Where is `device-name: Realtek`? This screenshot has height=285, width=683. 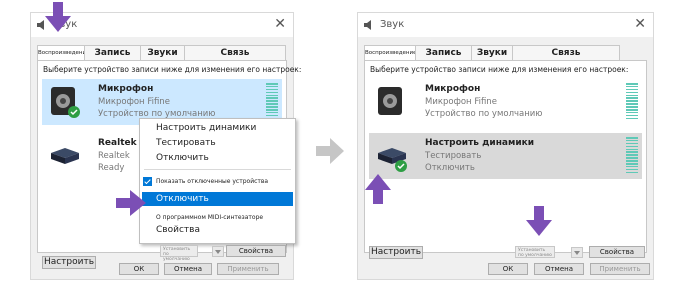 device-name: Realtek is located at coordinates (117, 143).